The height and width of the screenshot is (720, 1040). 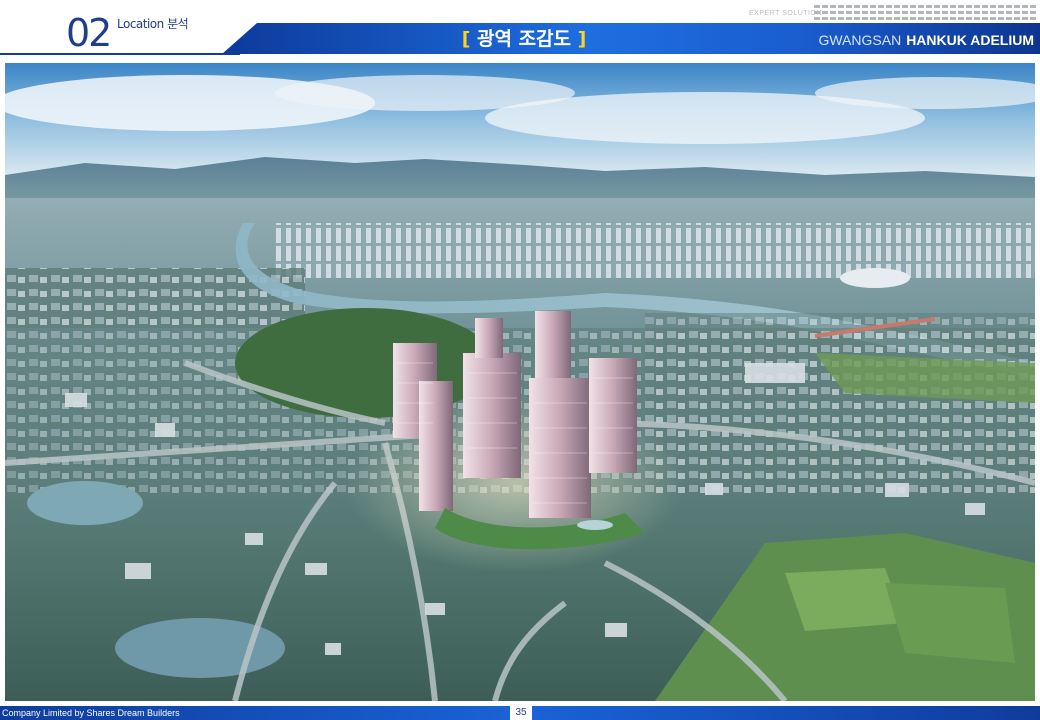 I want to click on expert-solution-label: EXPERT SOLUTION, so click(x=785, y=13).